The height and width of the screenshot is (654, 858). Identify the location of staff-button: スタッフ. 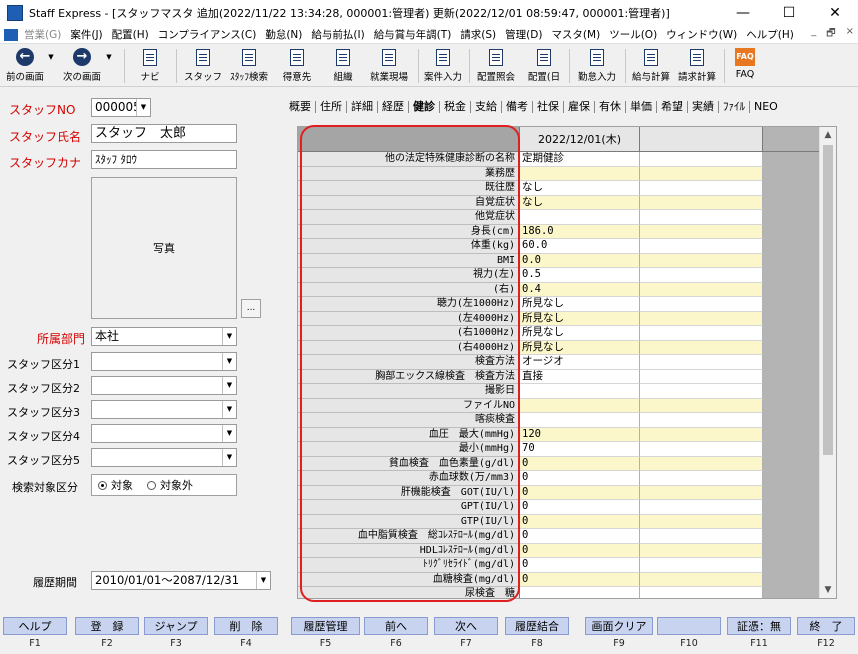
(203, 66).